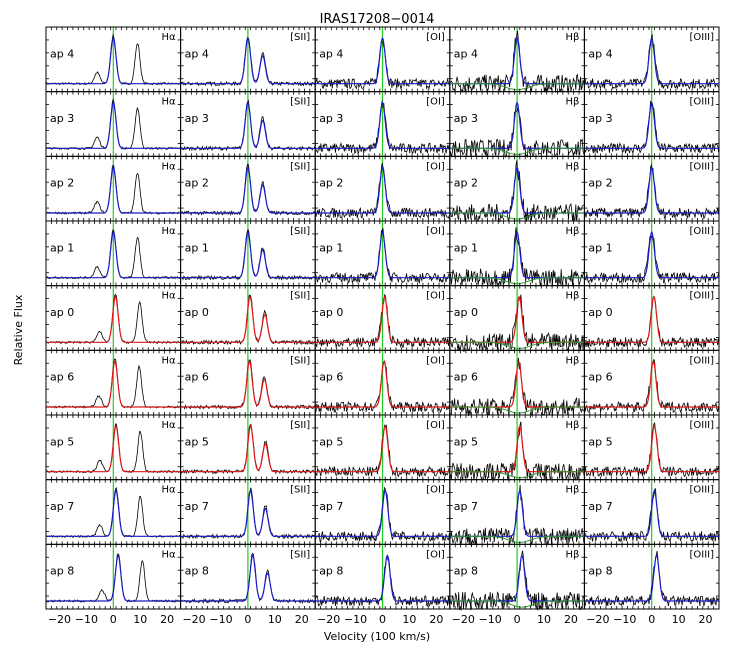  Describe the element at coordinates (377, 636) in the screenshot. I see `x-axis-label: Velocity (100 km/s)` at that location.